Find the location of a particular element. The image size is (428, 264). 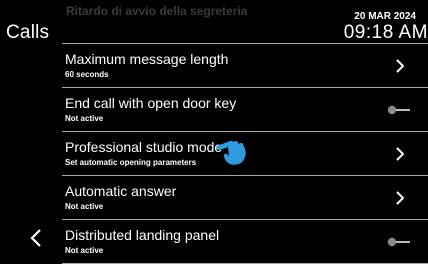

setting-row-automatic-answer: Automatic answer Not active is located at coordinates (245, 198).